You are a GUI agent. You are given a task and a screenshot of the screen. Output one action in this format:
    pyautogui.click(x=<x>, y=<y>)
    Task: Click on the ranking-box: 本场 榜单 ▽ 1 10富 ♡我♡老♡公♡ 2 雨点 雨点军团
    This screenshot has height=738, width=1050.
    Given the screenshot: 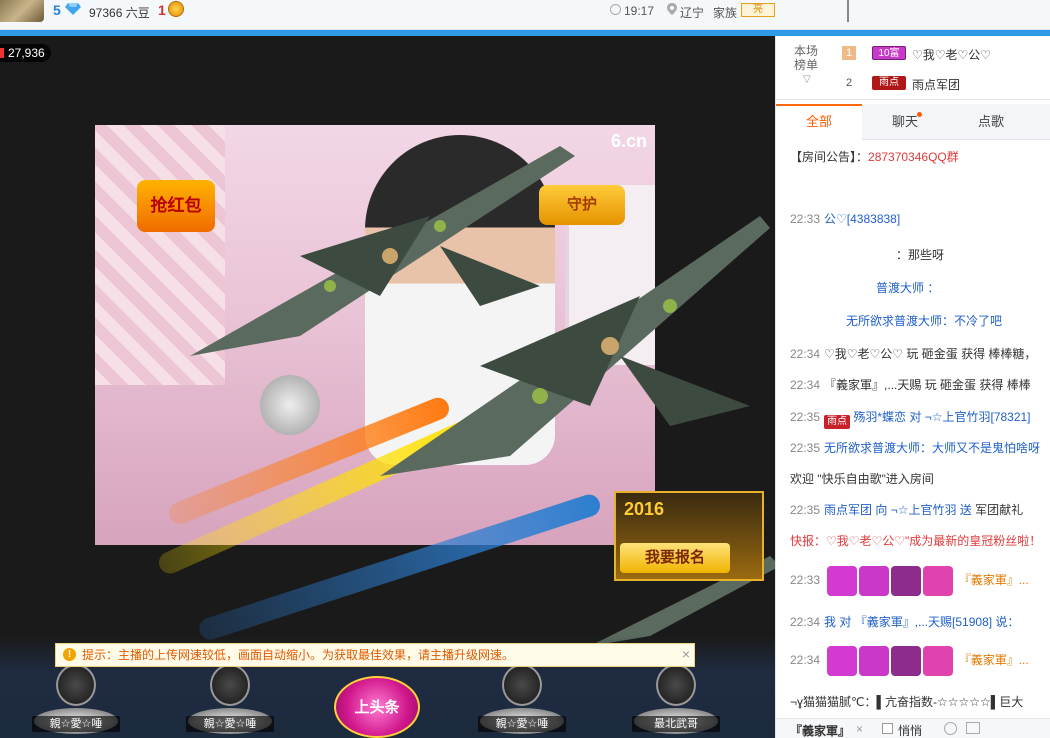 What is the action you would take?
    pyautogui.click(x=913, y=68)
    